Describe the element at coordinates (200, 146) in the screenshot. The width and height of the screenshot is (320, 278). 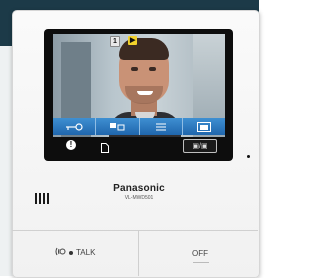
I see `screen-switch-button: ▣/▣` at that location.